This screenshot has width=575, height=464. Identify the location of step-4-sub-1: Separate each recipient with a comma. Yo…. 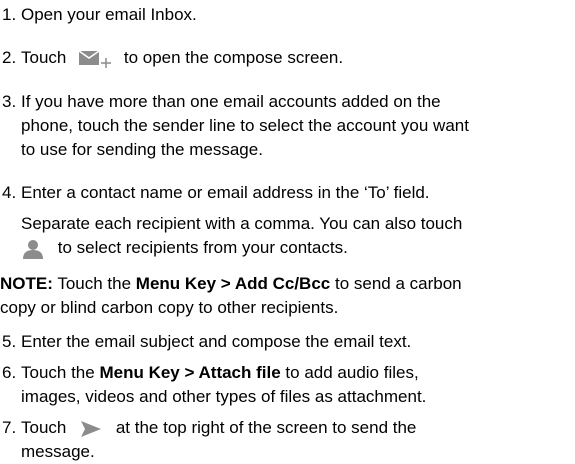
(242, 223).